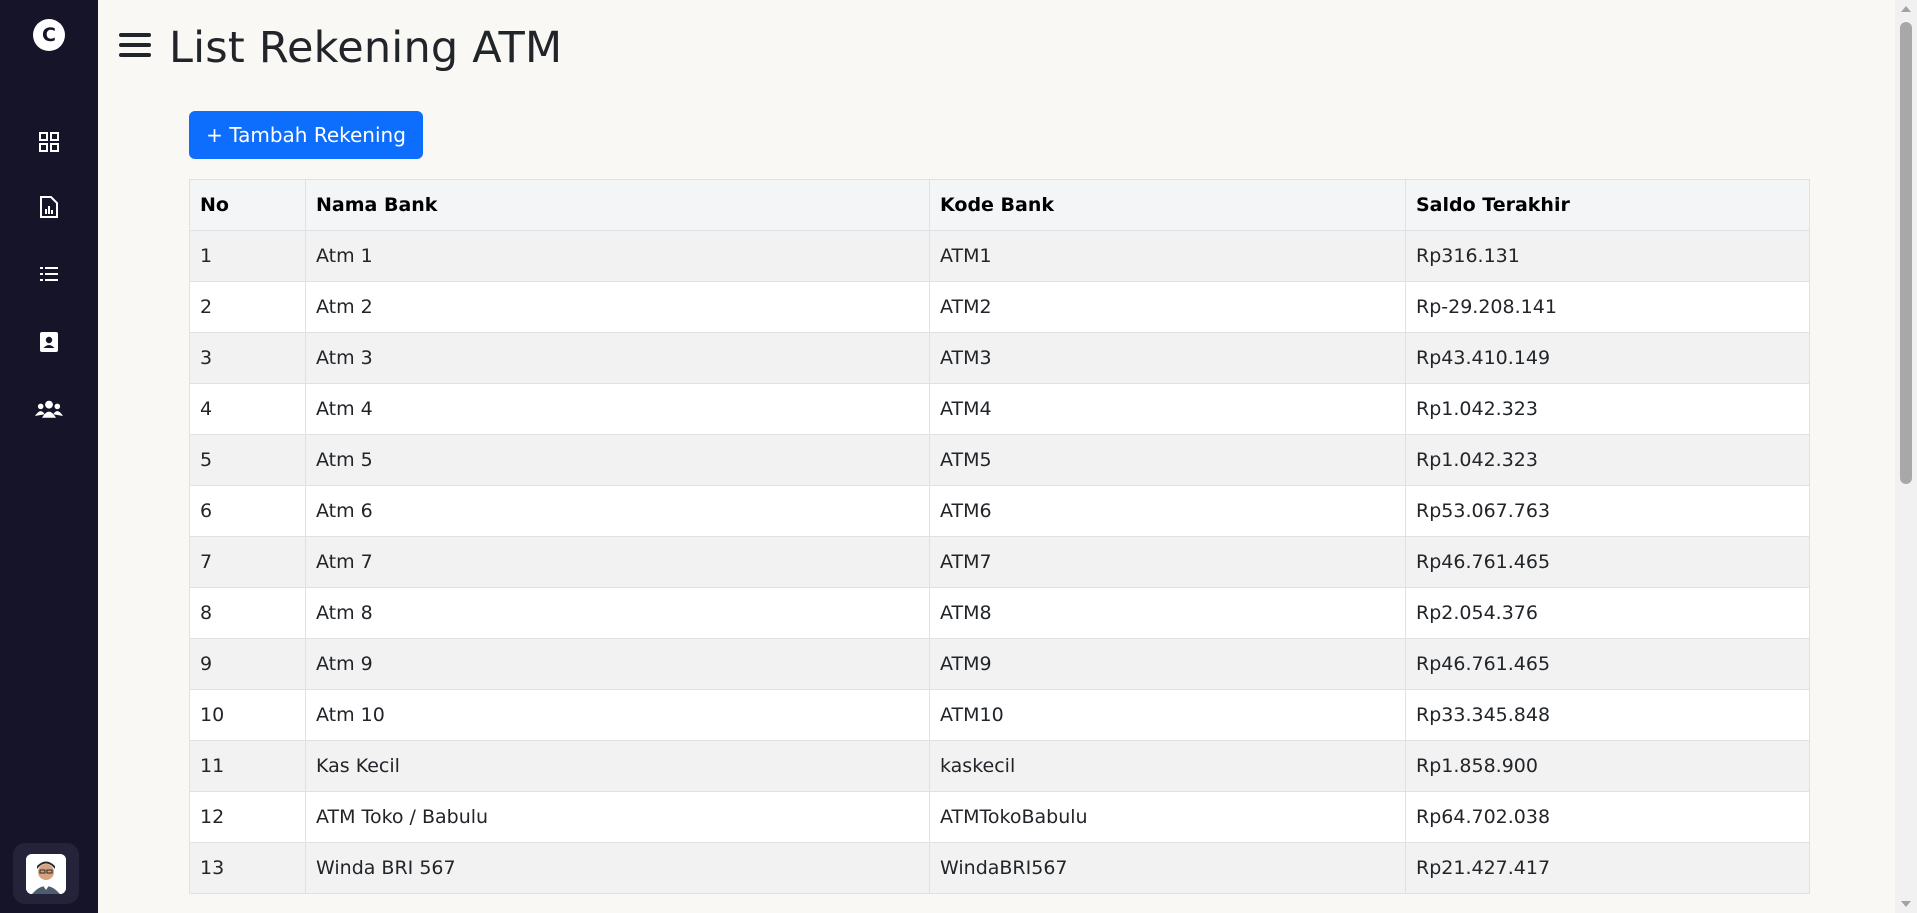 The image size is (1917, 913). What do you see at coordinates (1167, 511) in the screenshot?
I see `cell-bank-code: ATM6` at bounding box center [1167, 511].